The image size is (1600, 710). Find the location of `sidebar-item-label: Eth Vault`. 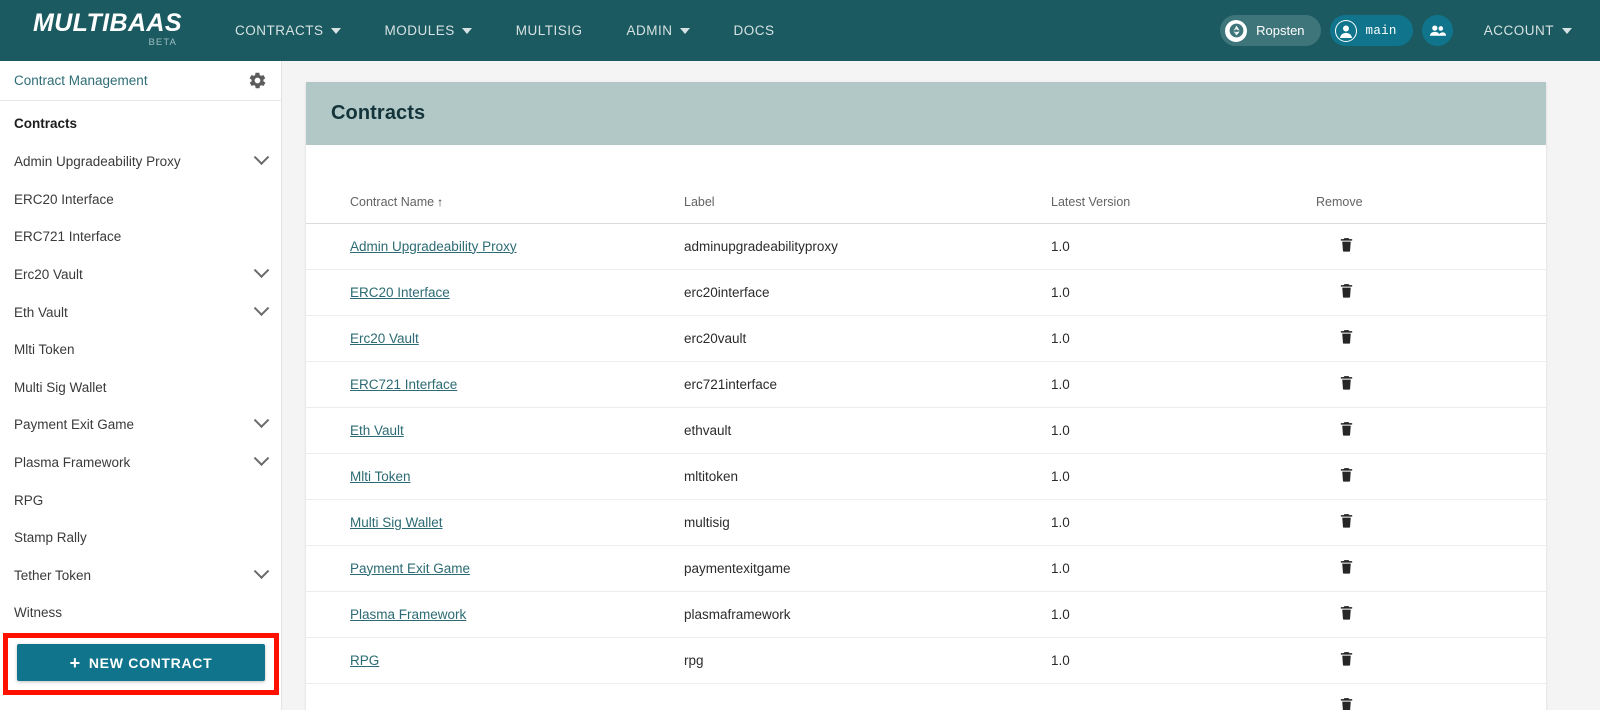

sidebar-item-label: Eth Vault is located at coordinates (41, 312).